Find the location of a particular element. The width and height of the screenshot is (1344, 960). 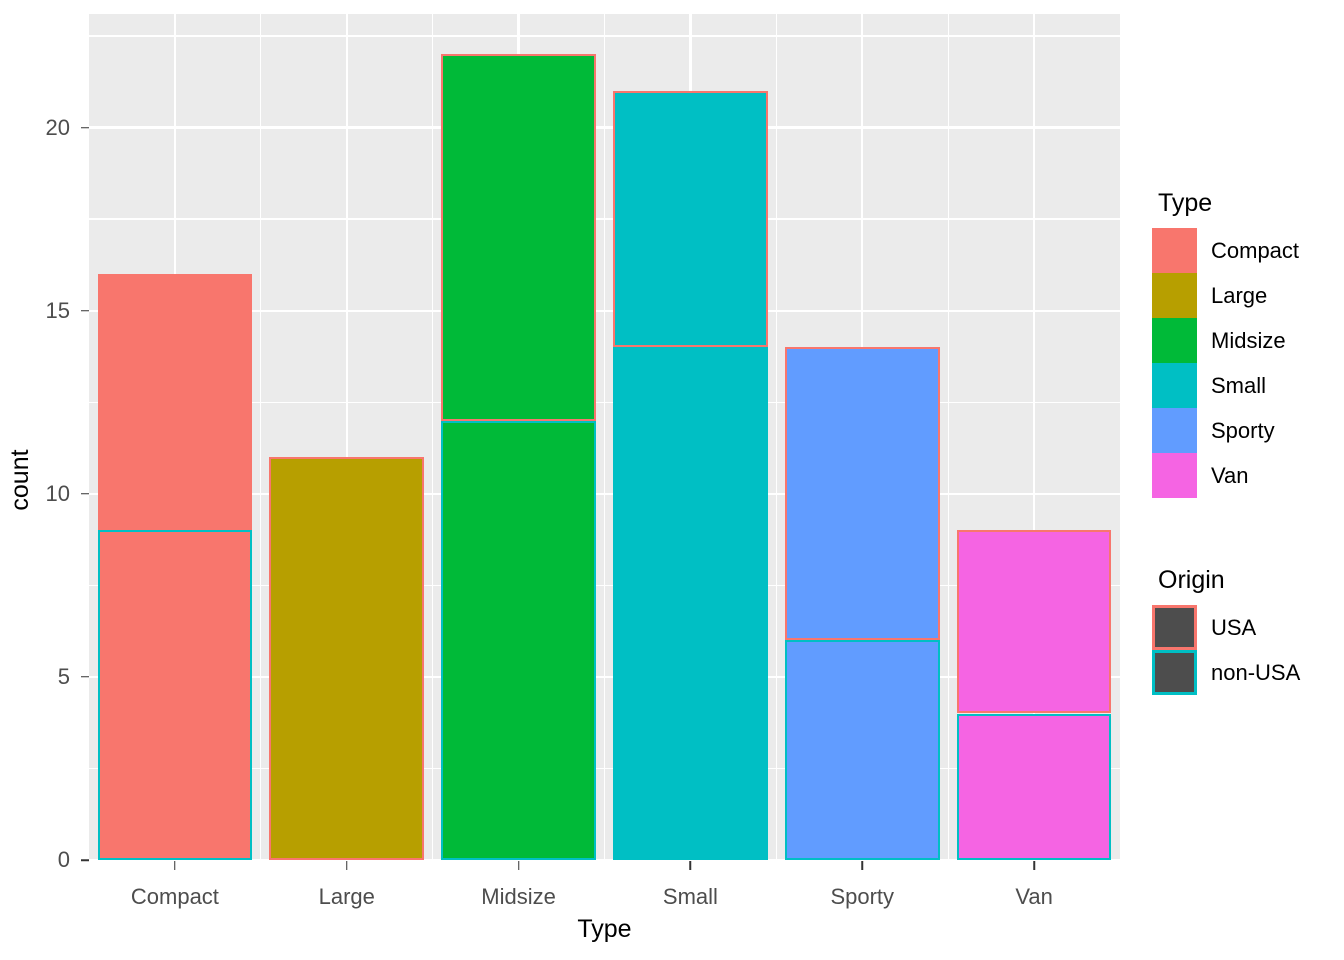

x-axis-tick-label: Small is located at coordinates (690, 896).